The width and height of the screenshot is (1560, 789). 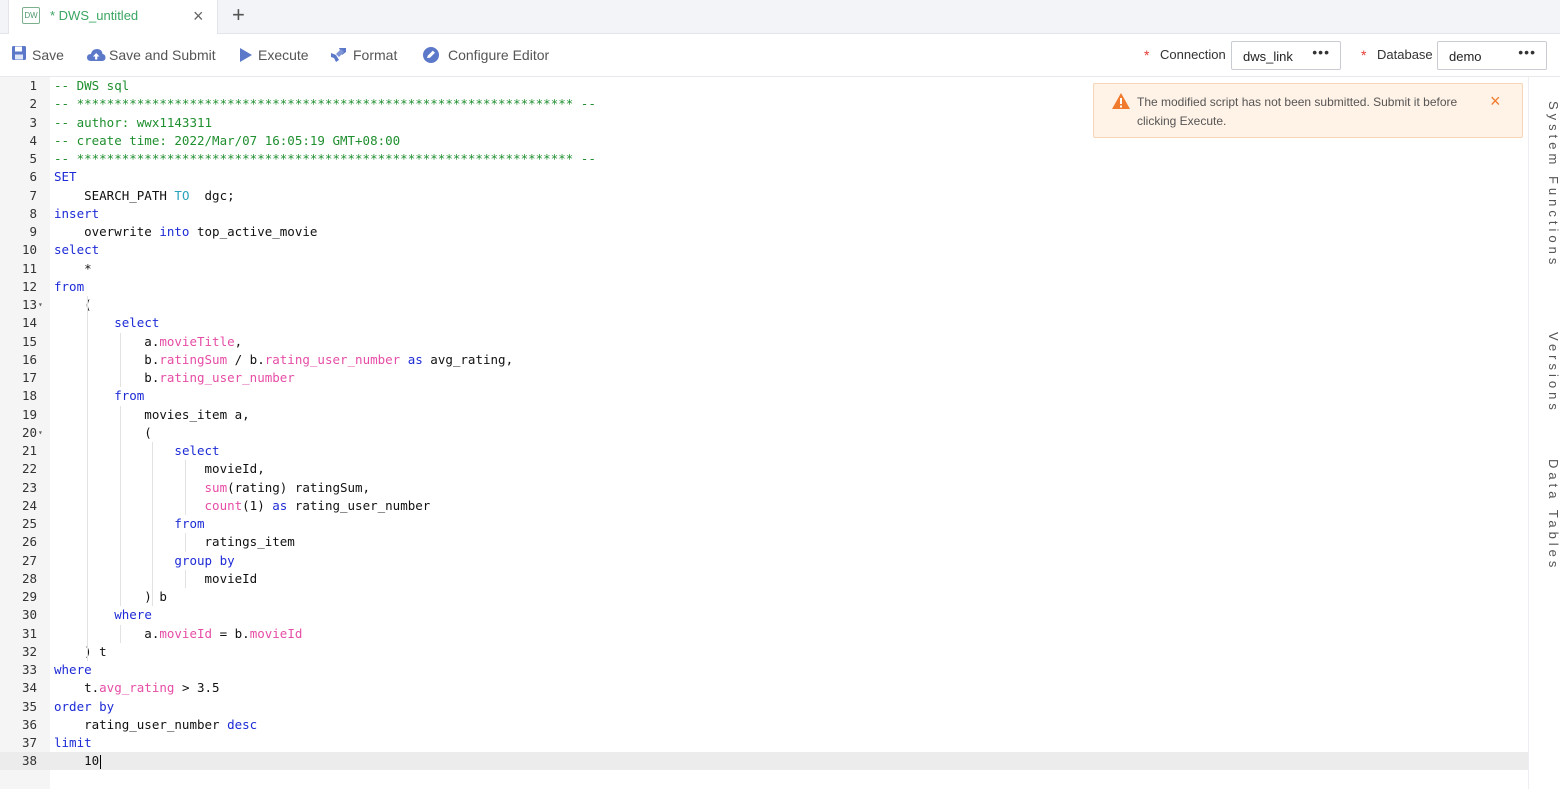 What do you see at coordinates (1495, 101) in the screenshot?
I see `alert-close-icon: ×` at bounding box center [1495, 101].